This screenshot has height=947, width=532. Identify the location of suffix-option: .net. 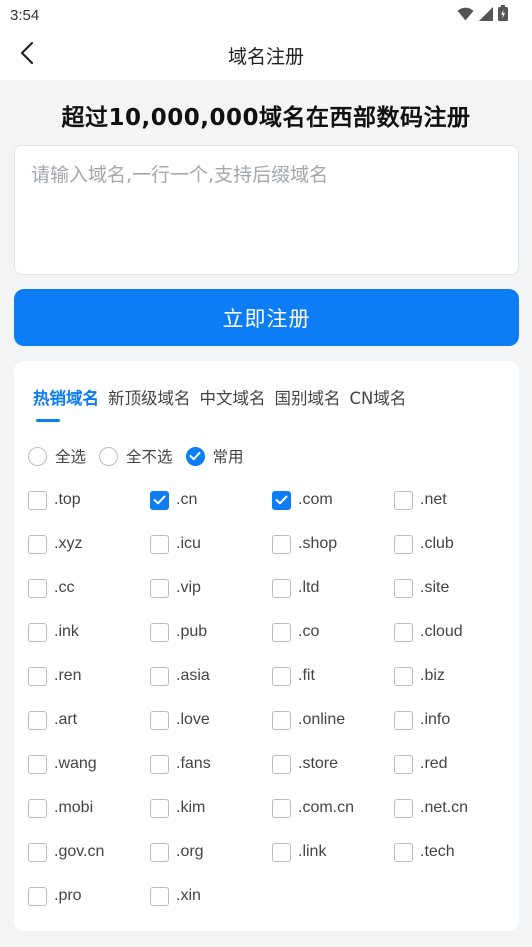
(455, 500).